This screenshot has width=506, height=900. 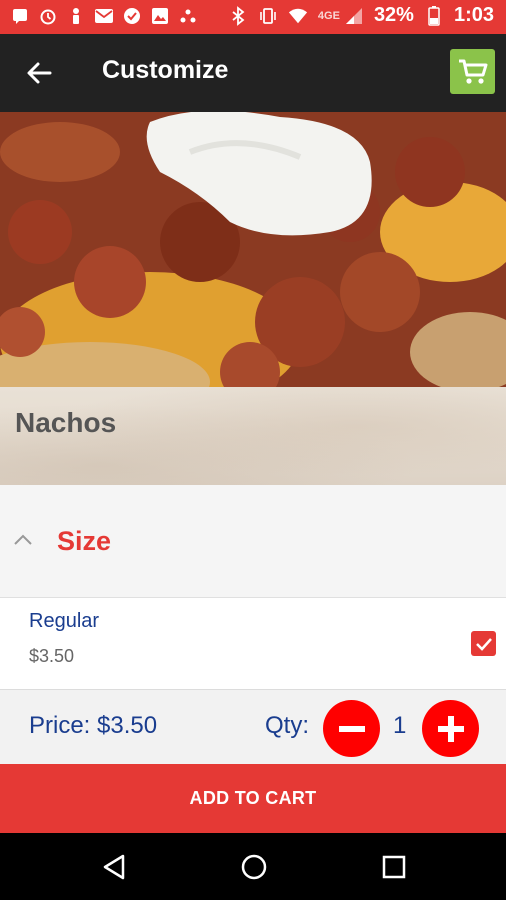 I want to click on square-recents-icon, so click(x=394, y=867).